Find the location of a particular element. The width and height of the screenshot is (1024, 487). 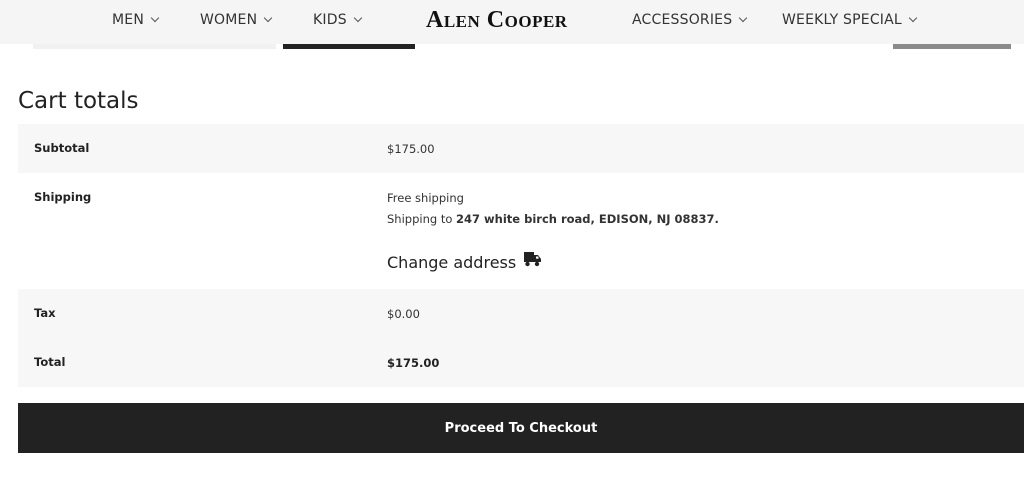

subtotal-value: $175.00 is located at coordinates (411, 149).